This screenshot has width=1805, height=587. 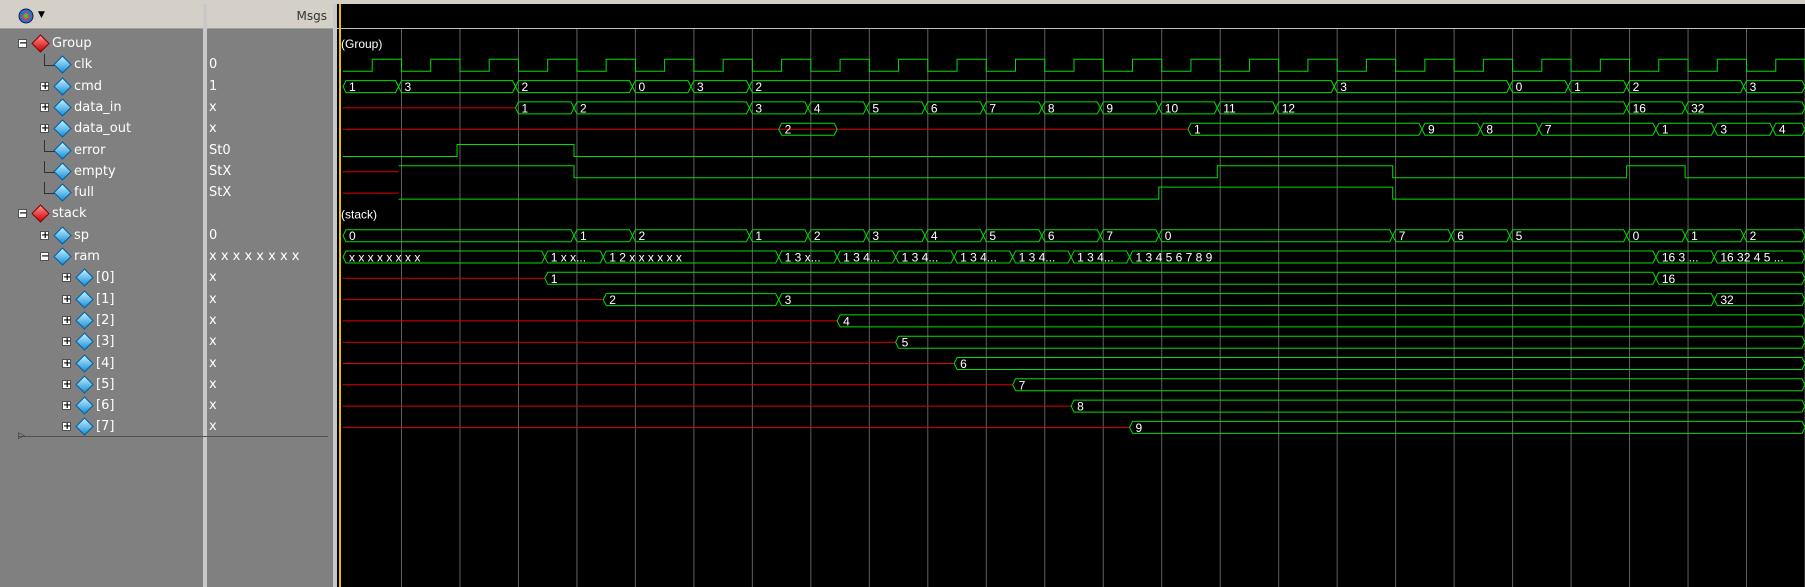 I want to click on signal-row: + data_in x, so click(x=166, y=107).